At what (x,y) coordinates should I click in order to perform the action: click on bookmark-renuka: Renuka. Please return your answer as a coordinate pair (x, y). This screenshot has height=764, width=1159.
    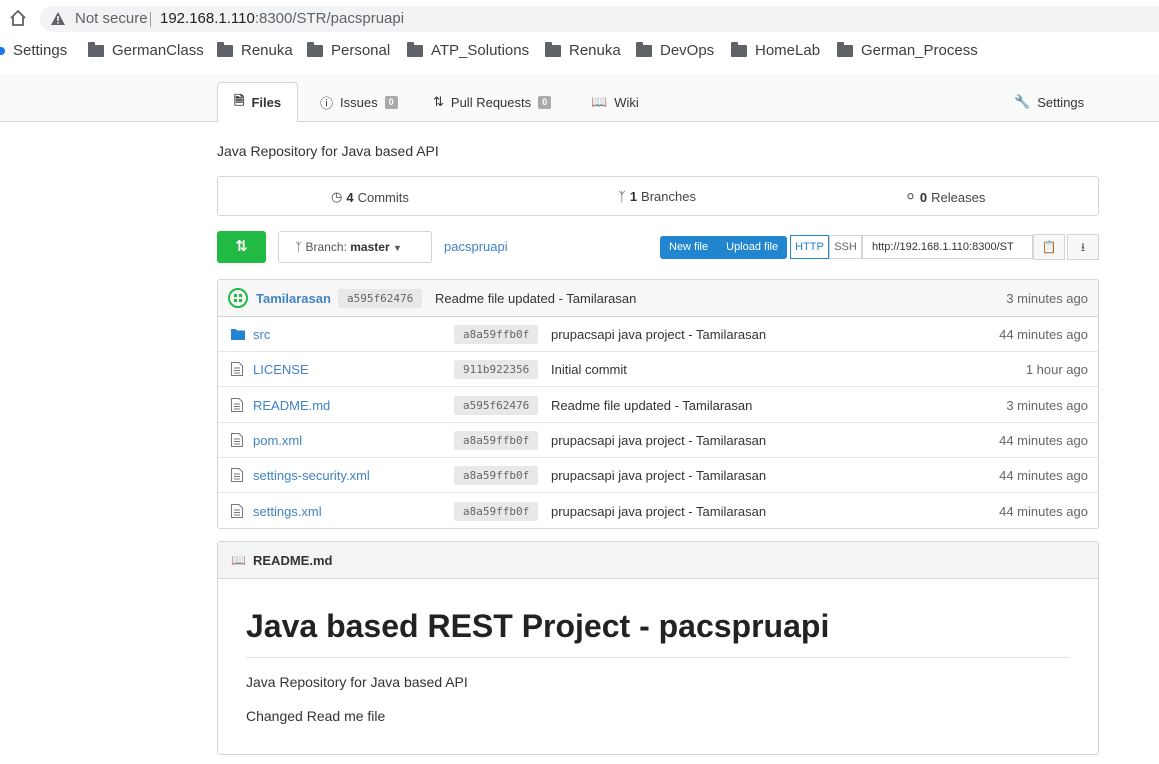
    Looking at the image, I should click on (255, 50).